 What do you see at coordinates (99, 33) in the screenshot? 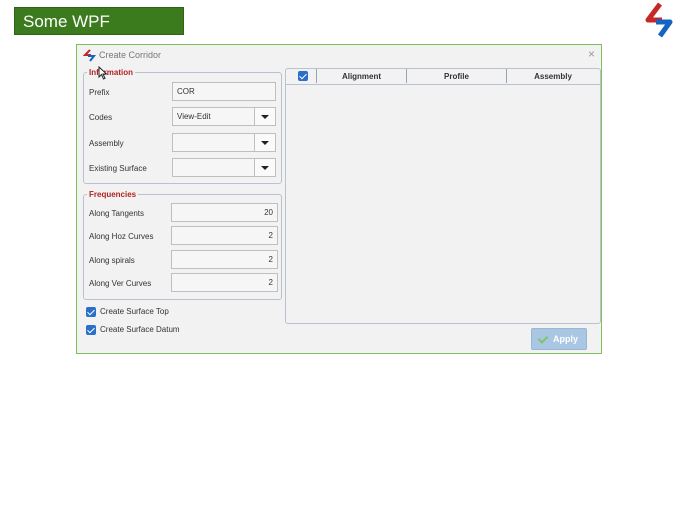
I see `slide-title: Some WPF examples` at bounding box center [99, 33].